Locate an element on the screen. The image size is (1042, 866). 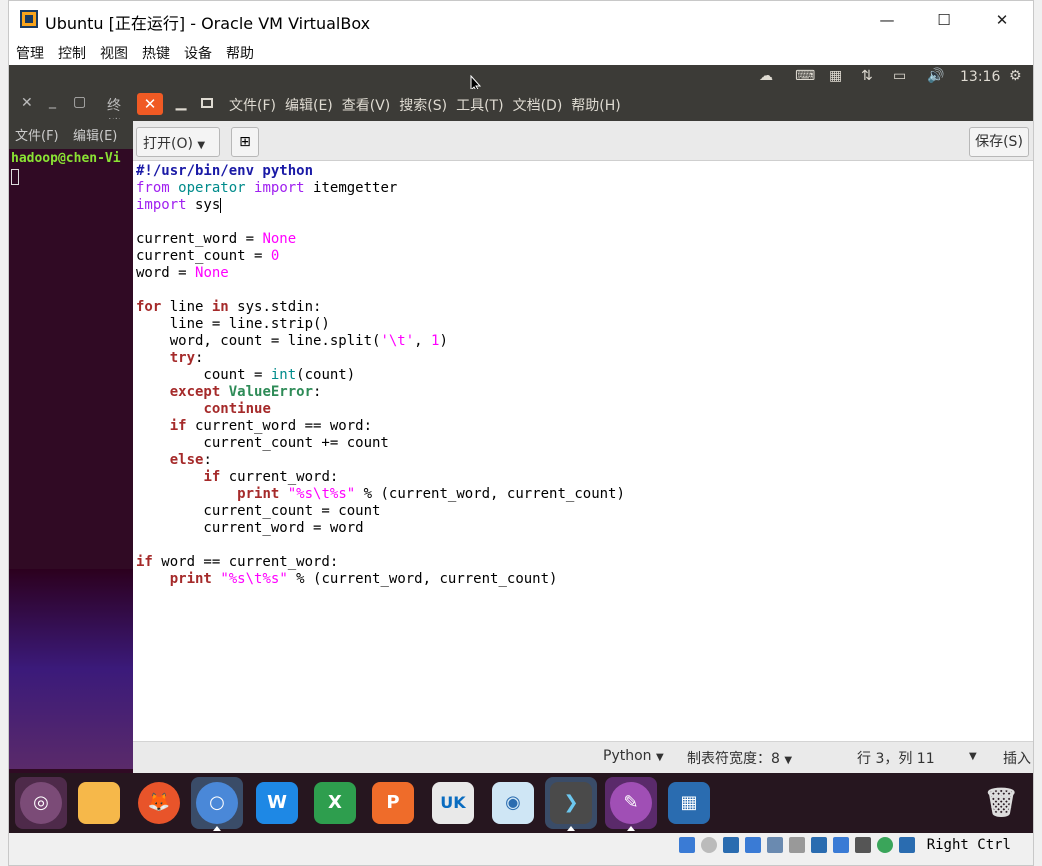
language-selector: Python ▼ is located at coordinates (633, 756).